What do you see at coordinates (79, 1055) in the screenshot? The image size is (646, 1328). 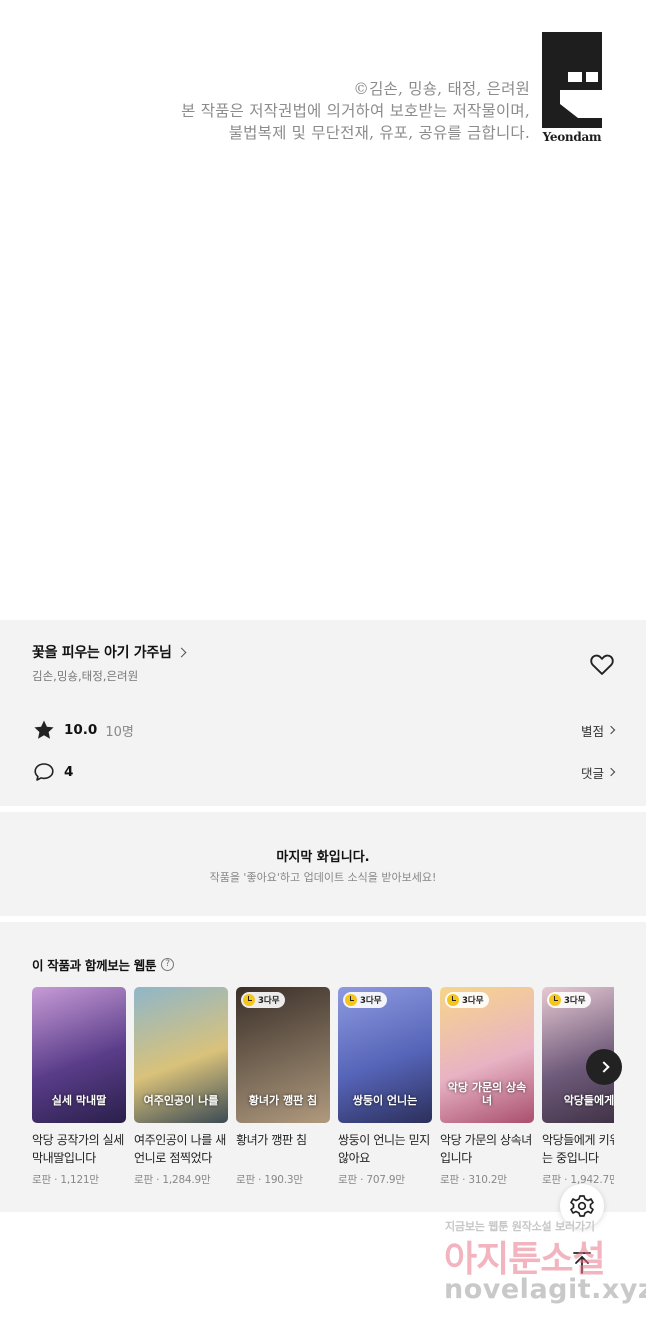 I see `card-thumbnail: 실세 막내딸` at bounding box center [79, 1055].